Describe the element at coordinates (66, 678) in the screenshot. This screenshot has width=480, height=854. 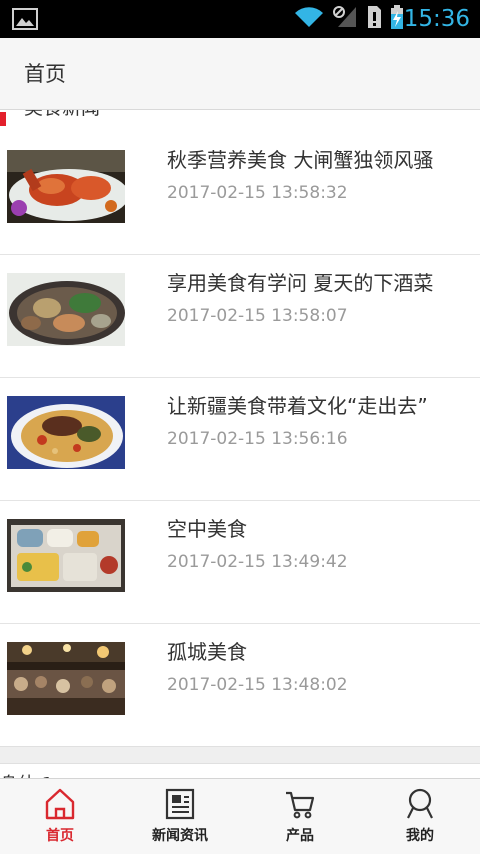
I see `night-market-photo` at that location.